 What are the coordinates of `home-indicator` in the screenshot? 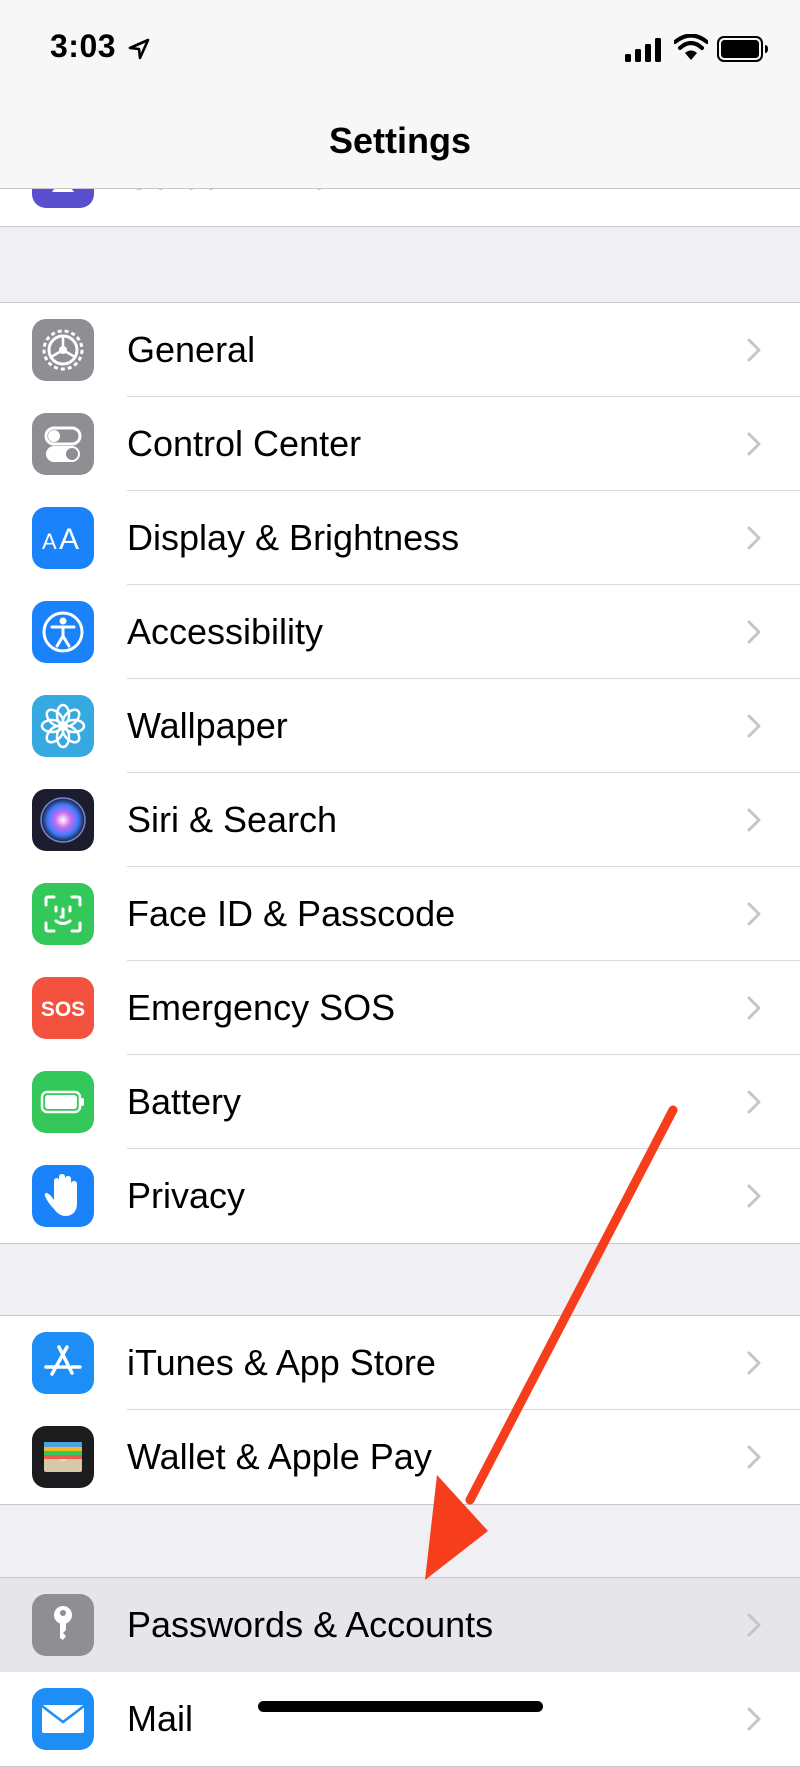 It's located at (400, 1706).